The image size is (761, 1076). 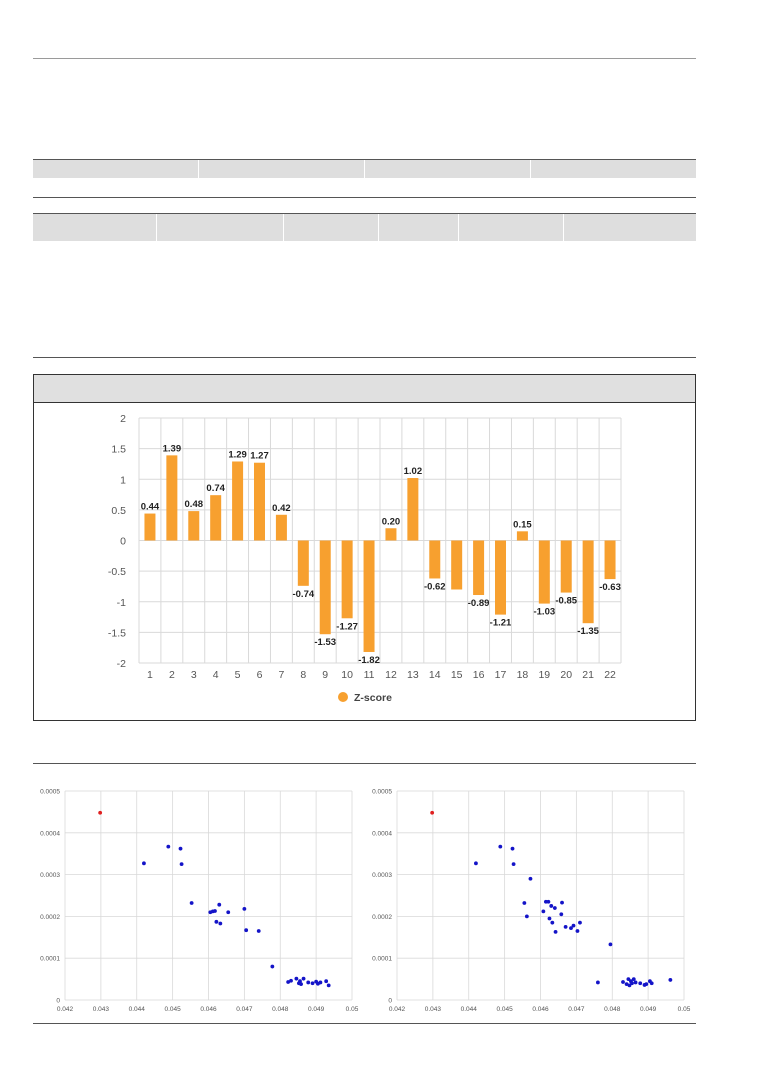 What do you see at coordinates (501, 675) in the screenshot?
I see `x-tick-label: 17` at bounding box center [501, 675].